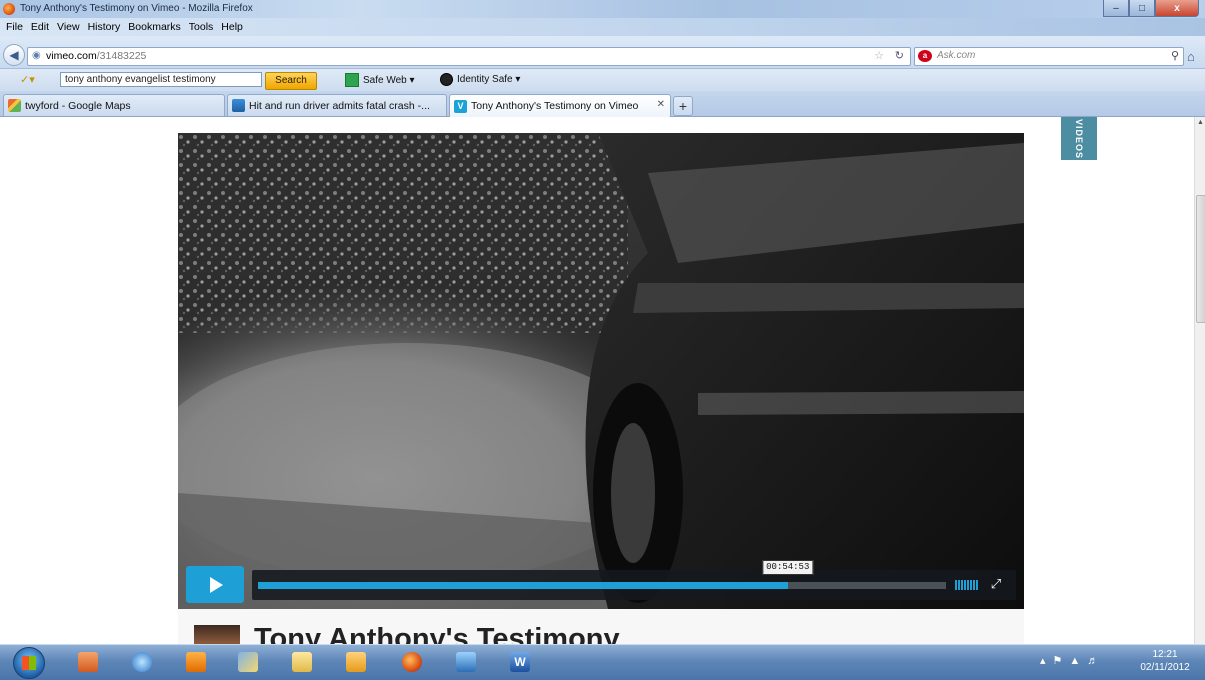  What do you see at coordinates (14, 25) in the screenshot?
I see `menu-file: File` at bounding box center [14, 25].